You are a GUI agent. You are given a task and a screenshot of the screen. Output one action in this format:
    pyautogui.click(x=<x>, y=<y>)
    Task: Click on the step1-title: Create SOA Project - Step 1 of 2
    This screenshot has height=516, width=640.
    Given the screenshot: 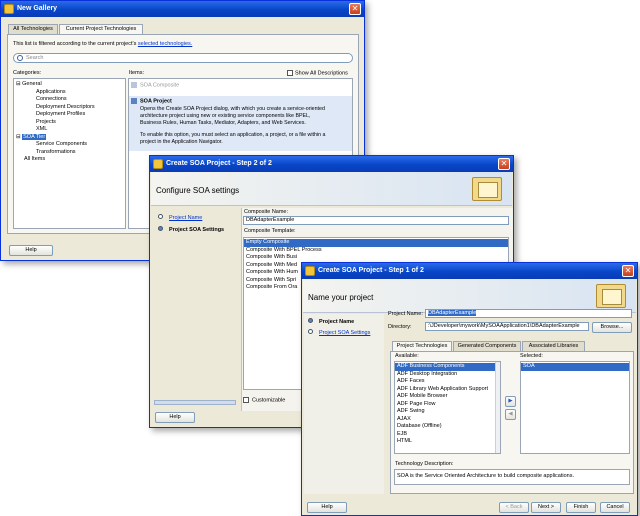 What is the action you would take?
    pyautogui.click(x=371, y=270)
    